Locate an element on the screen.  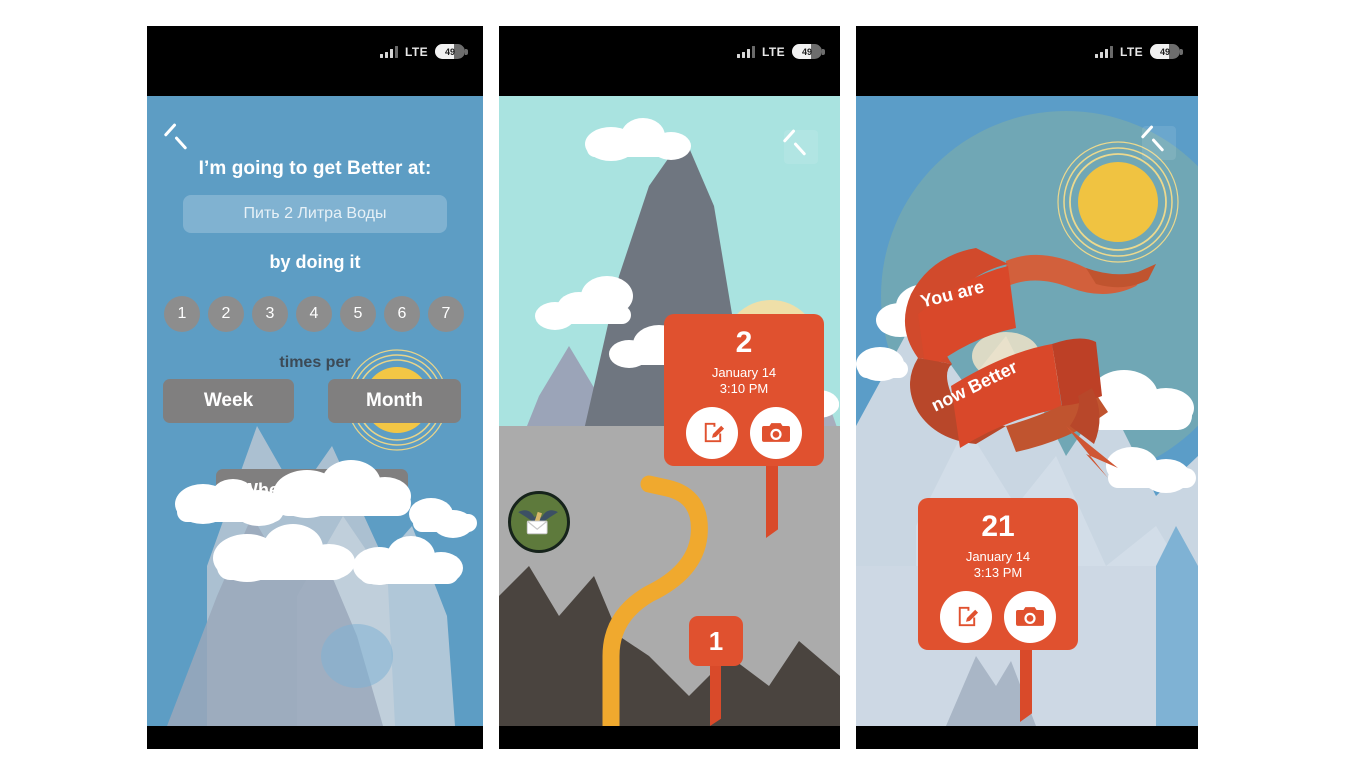
trail-marker-card: 2 January 14 3:10 PM is located at coordinates (744, 426).